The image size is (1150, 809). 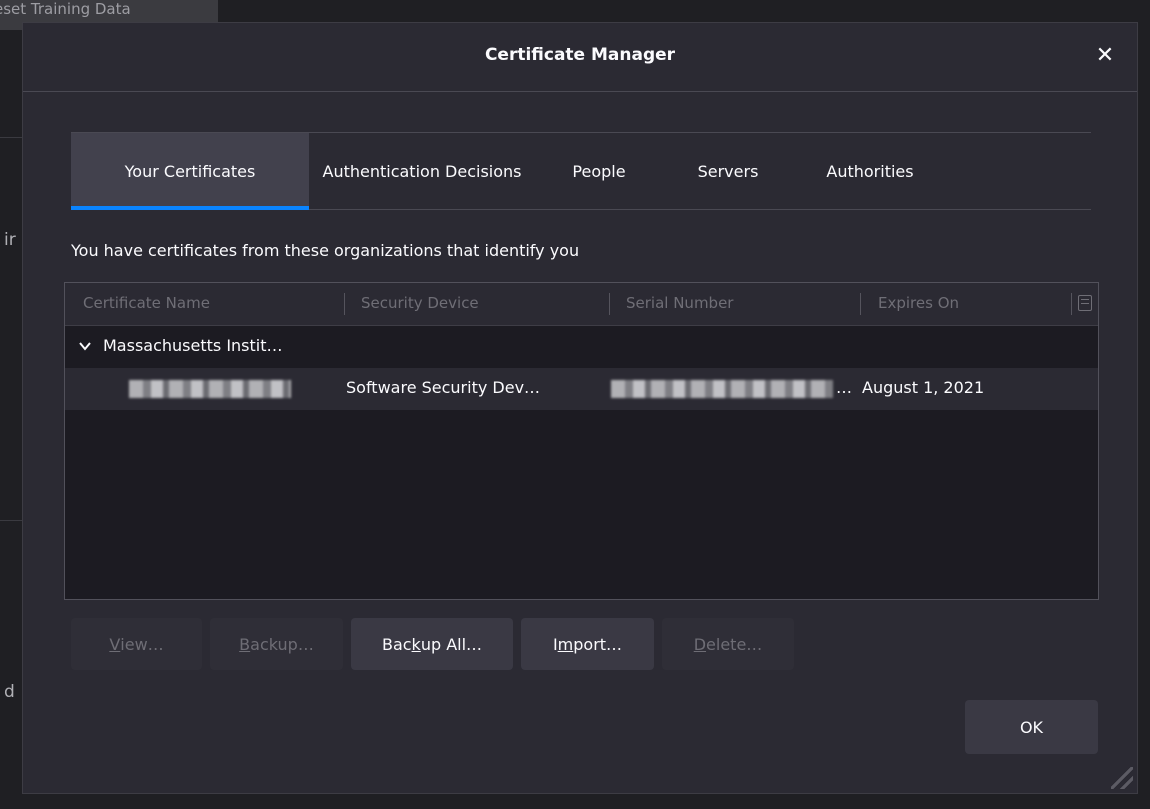 I want to click on access-key: m, so click(x=565, y=644).